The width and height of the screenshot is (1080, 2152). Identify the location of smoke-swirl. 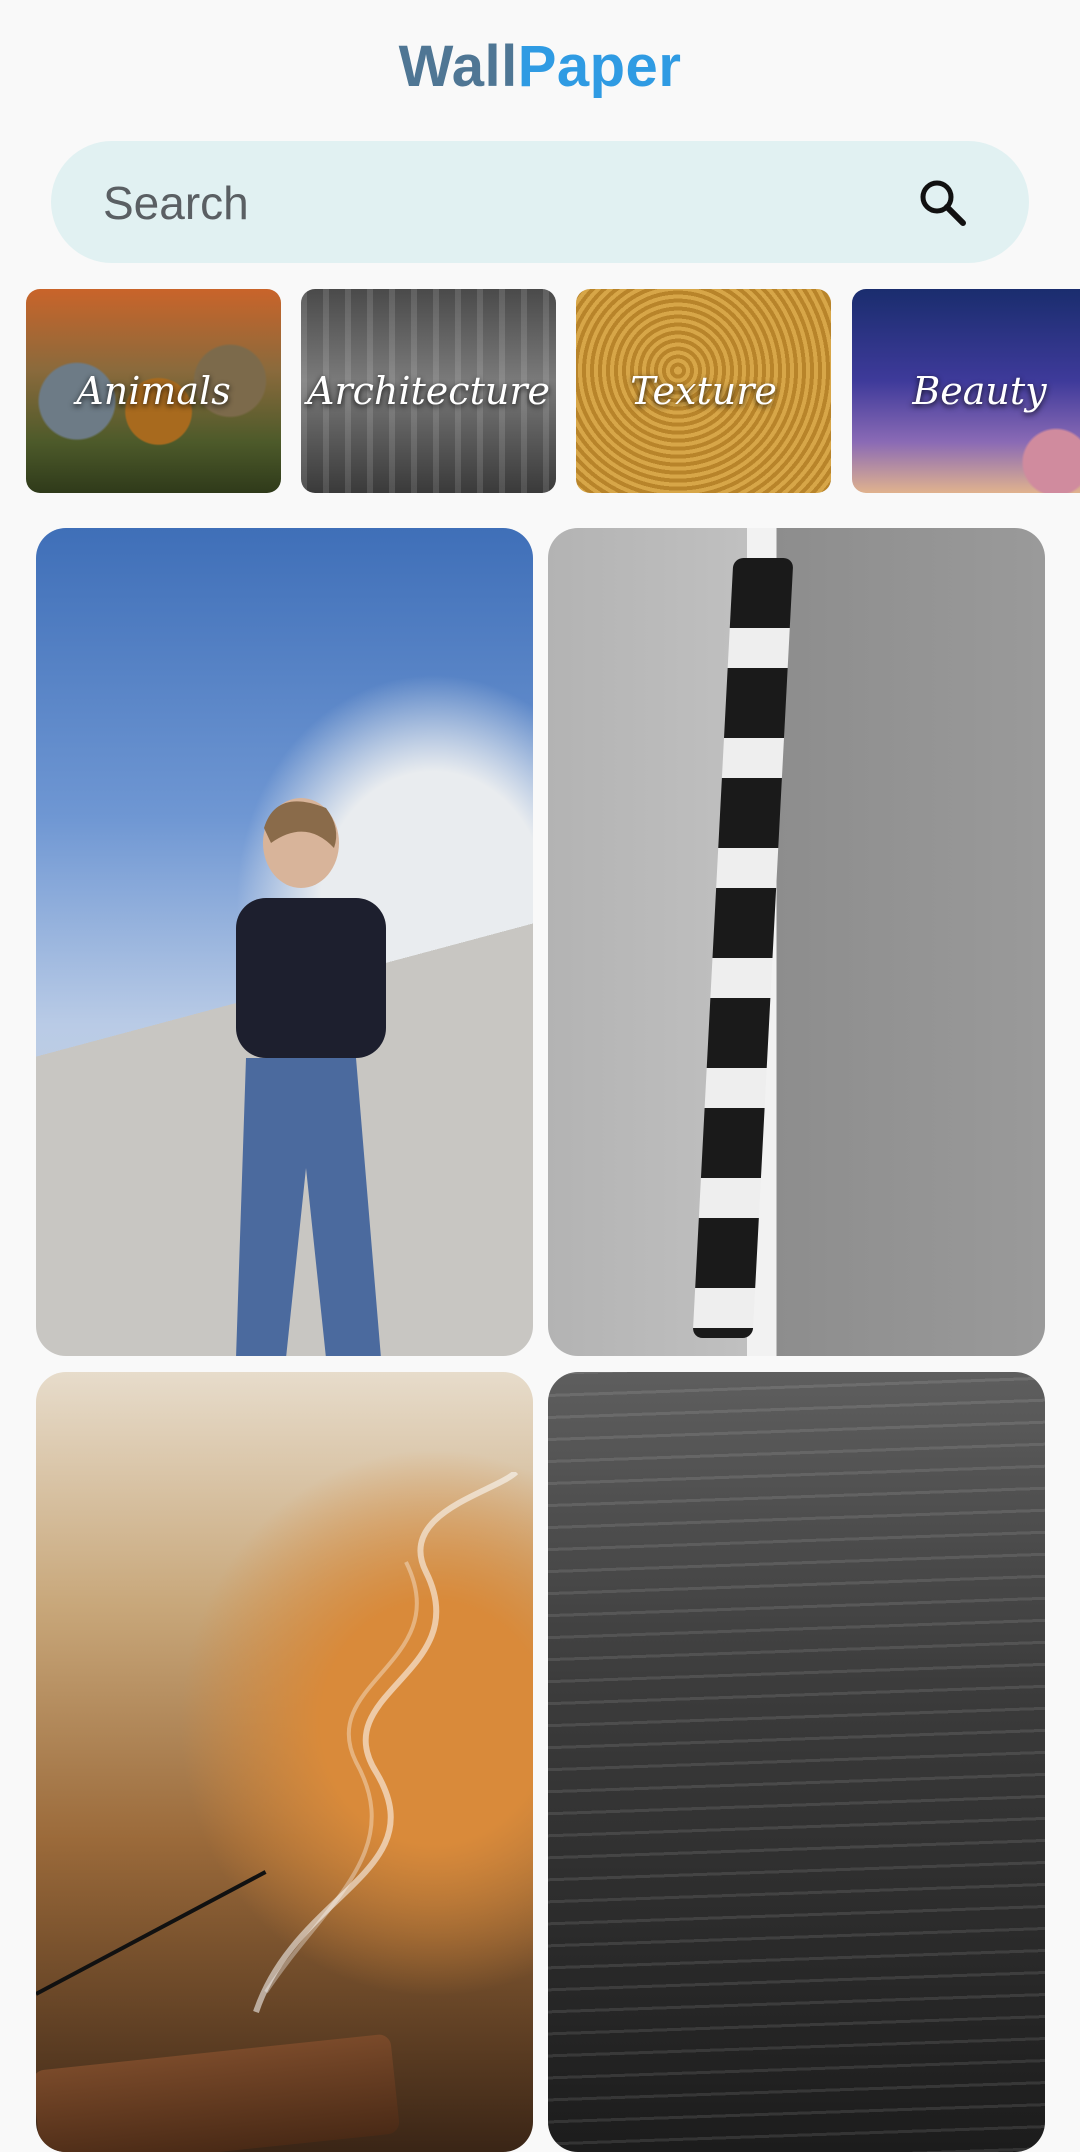
(386, 1742).